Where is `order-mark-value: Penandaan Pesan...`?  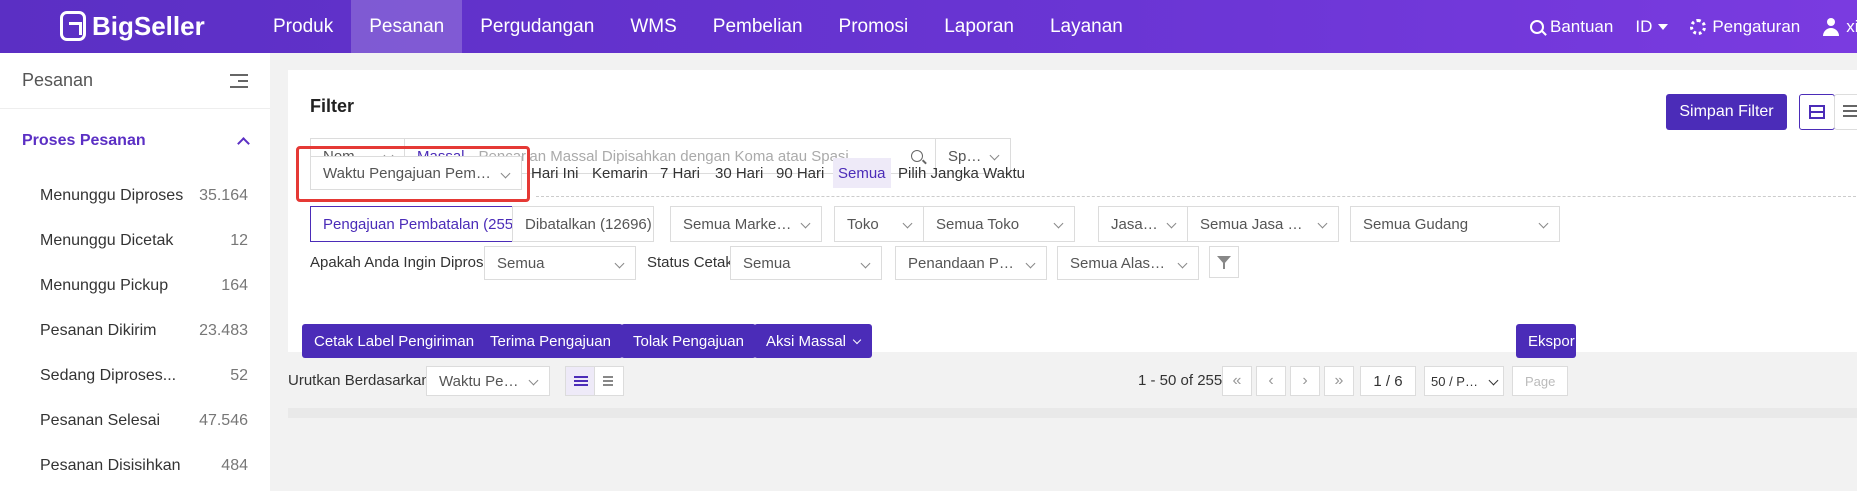 order-mark-value: Penandaan Pesan... is located at coordinates (971, 263).